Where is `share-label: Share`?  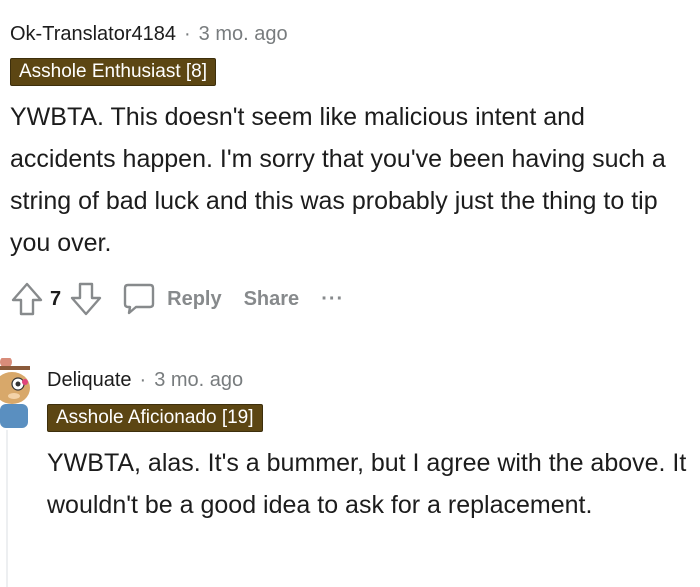
share-label: Share is located at coordinates (271, 298).